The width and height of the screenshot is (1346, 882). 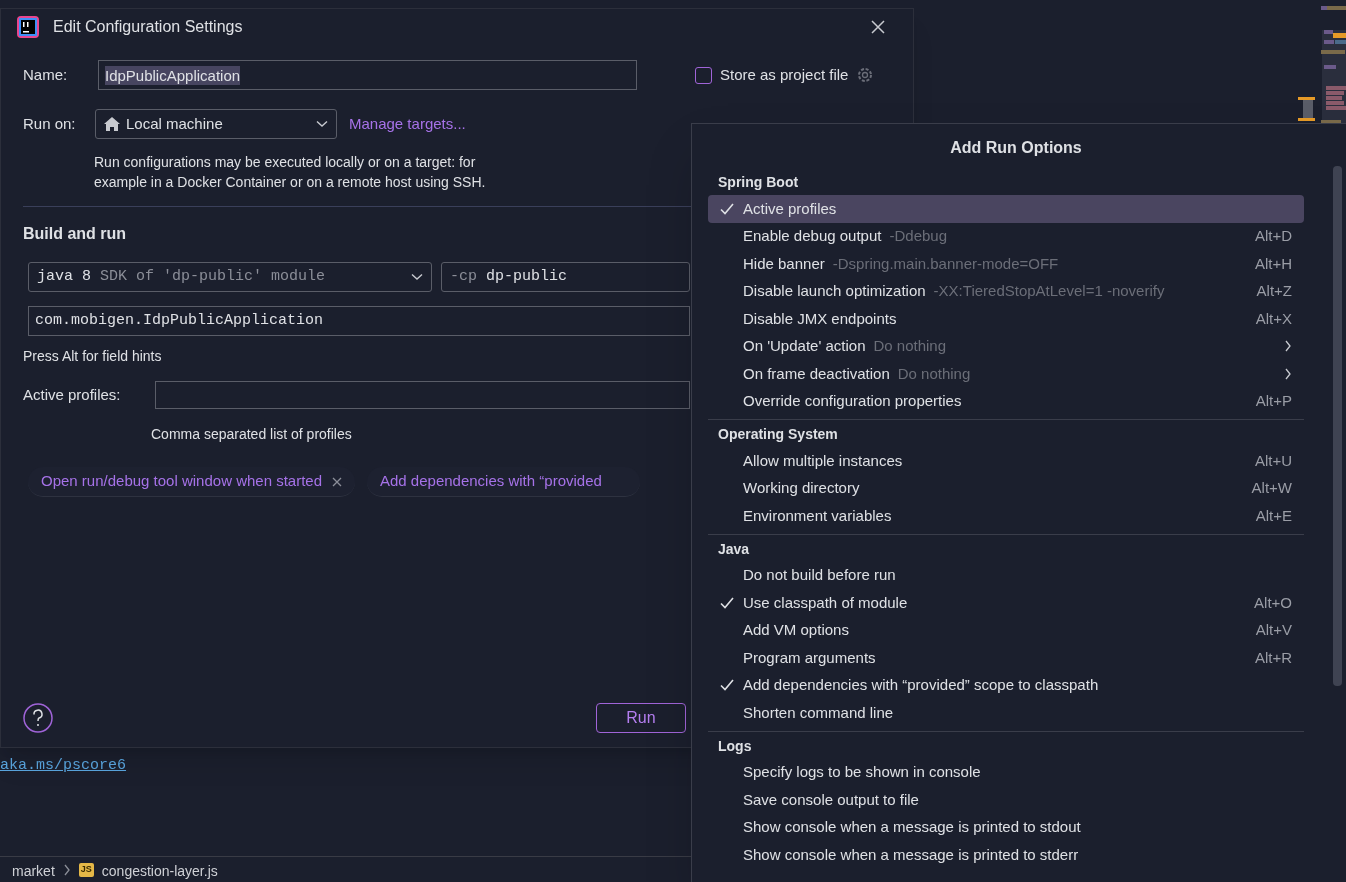 What do you see at coordinates (1006, 516) in the screenshot?
I see `menu-item: Environment variables Alt+E` at bounding box center [1006, 516].